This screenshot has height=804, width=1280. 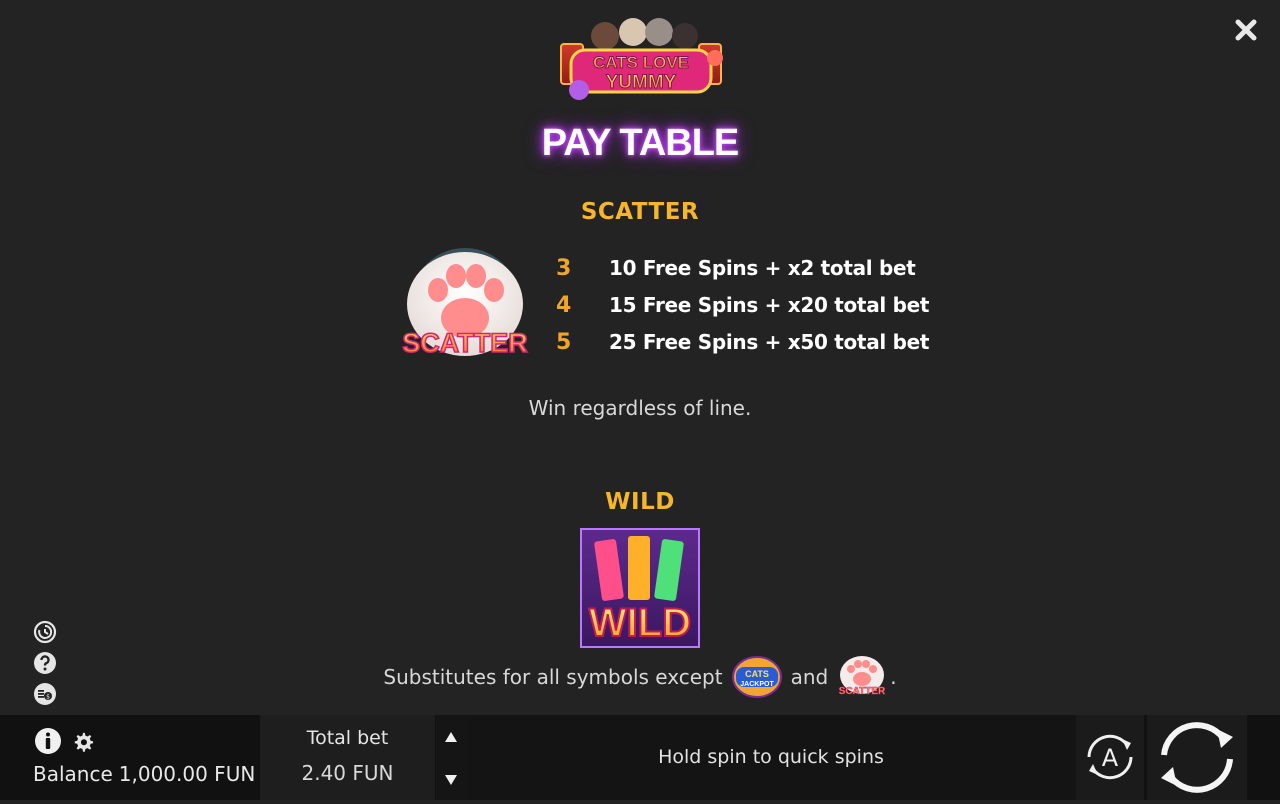 I want to click on message-panel: Hold spin to quick spins, so click(x=771, y=757).